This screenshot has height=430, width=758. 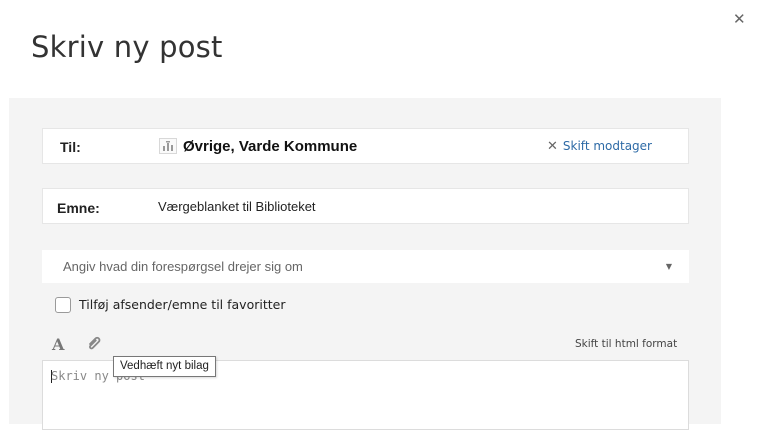 What do you see at coordinates (70, 147) in the screenshot?
I see `recipient-label: Til:` at bounding box center [70, 147].